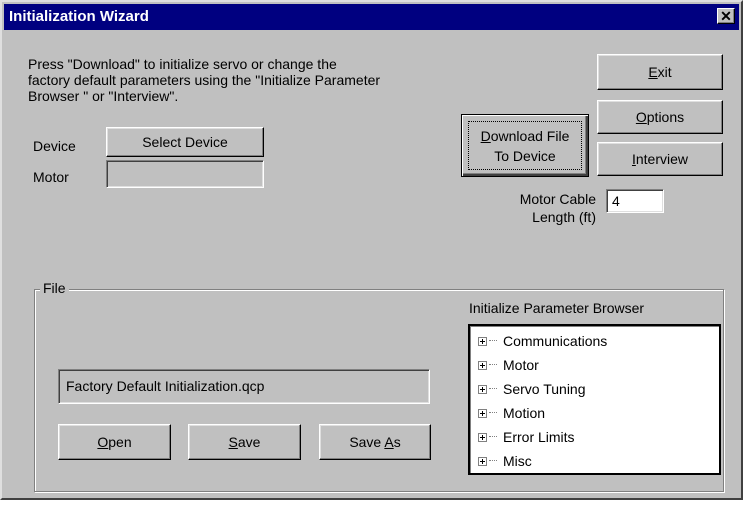 The width and height of the screenshot is (749, 506). What do you see at coordinates (54, 288) in the screenshot?
I see `file-group-label: File` at bounding box center [54, 288].